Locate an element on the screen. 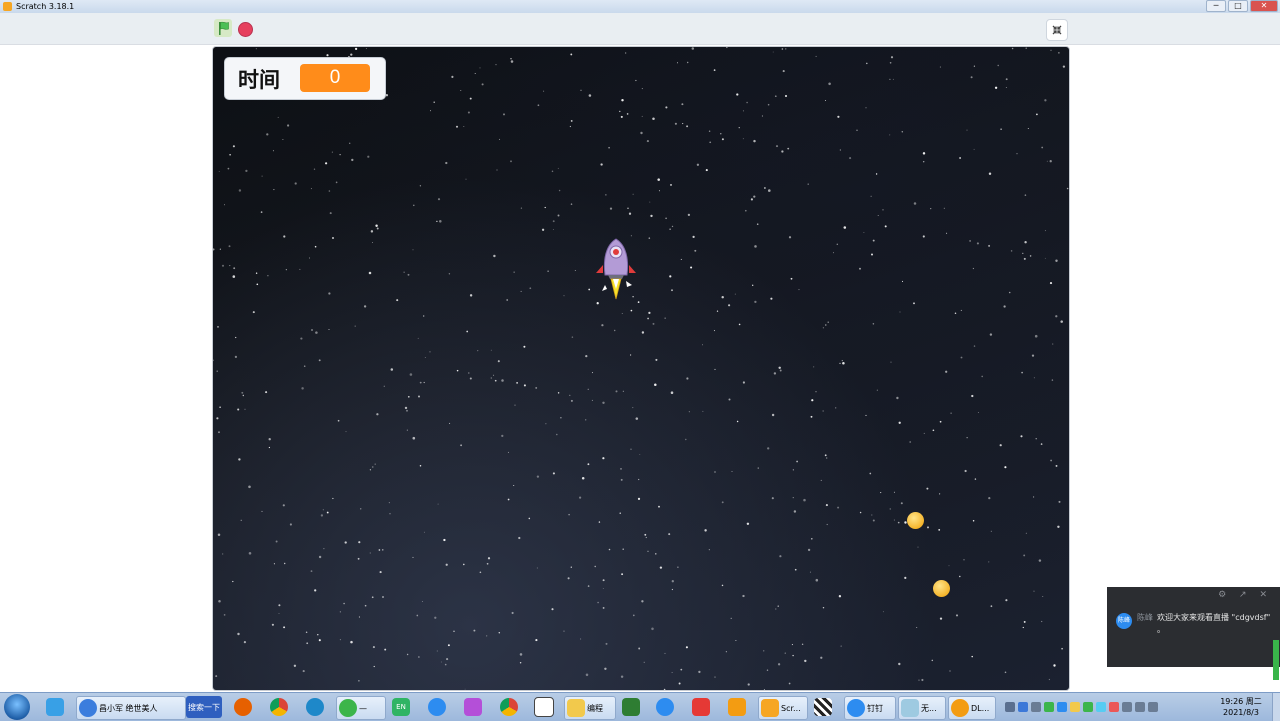 The width and height of the screenshot is (1280, 721). taskbar-edge is located at coordinates (316, 707).